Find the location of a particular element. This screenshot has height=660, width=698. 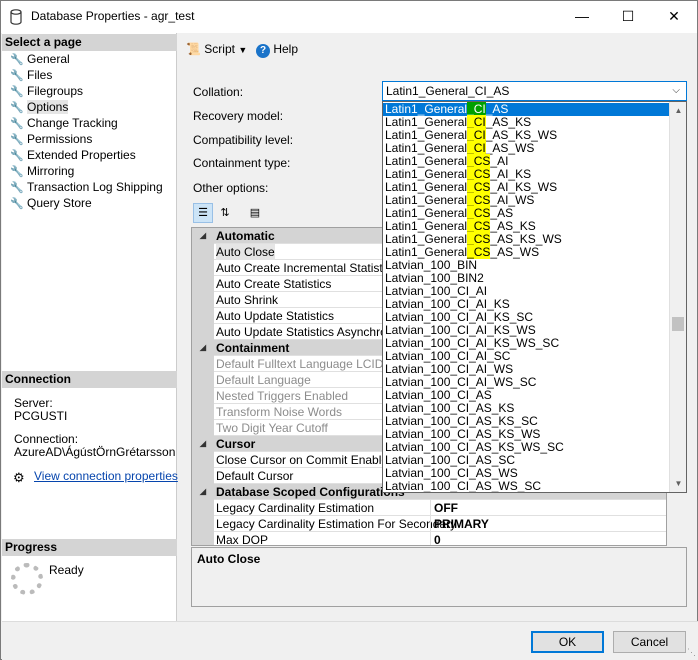

sort-alphabetical-icon: ⇅ is located at coordinates (225, 213).